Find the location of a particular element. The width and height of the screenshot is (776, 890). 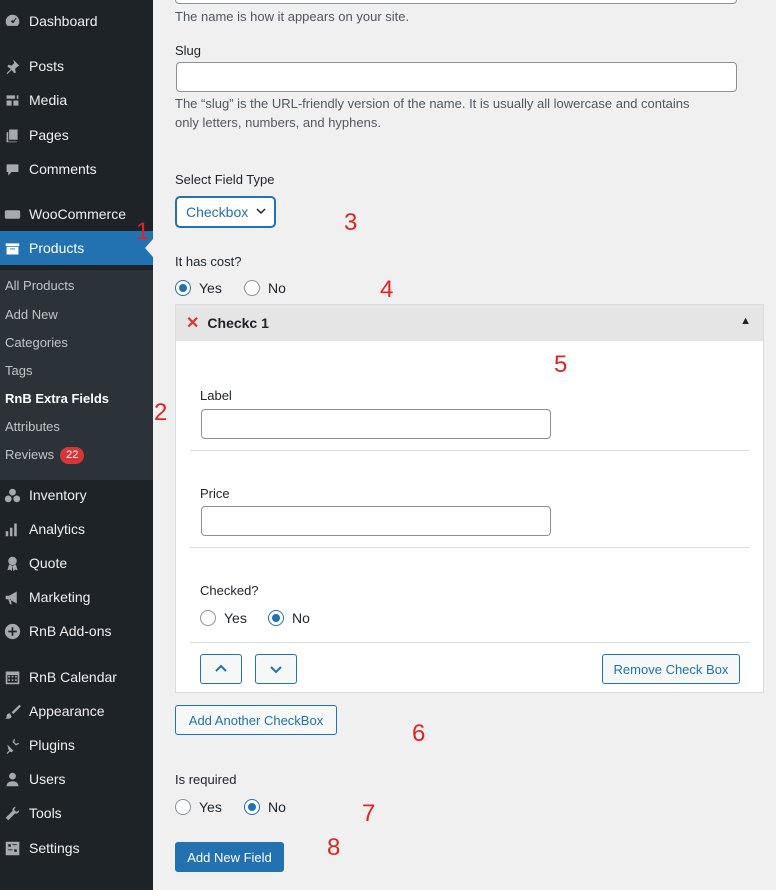

award-icon is located at coordinates (12, 563).